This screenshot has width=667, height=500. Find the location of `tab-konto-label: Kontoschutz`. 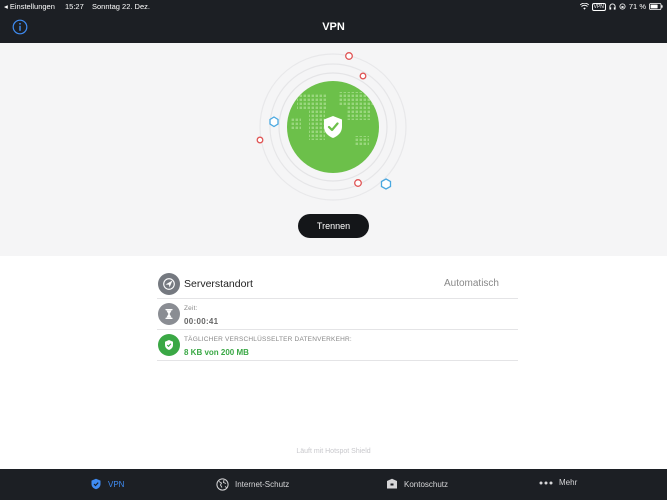

tab-konto-label: Kontoschutz is located at coordinates (426, 484).